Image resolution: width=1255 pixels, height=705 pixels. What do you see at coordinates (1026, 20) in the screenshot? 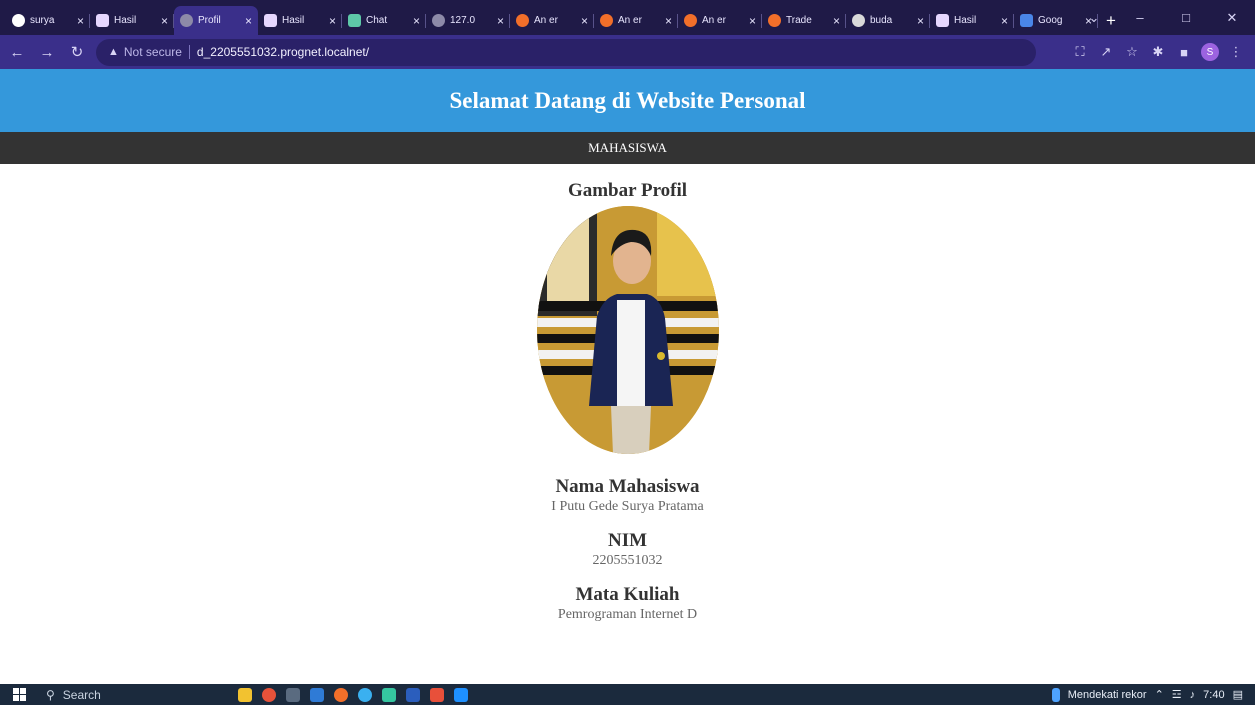
I see `google-icon` at bounding box center [1026, 20].